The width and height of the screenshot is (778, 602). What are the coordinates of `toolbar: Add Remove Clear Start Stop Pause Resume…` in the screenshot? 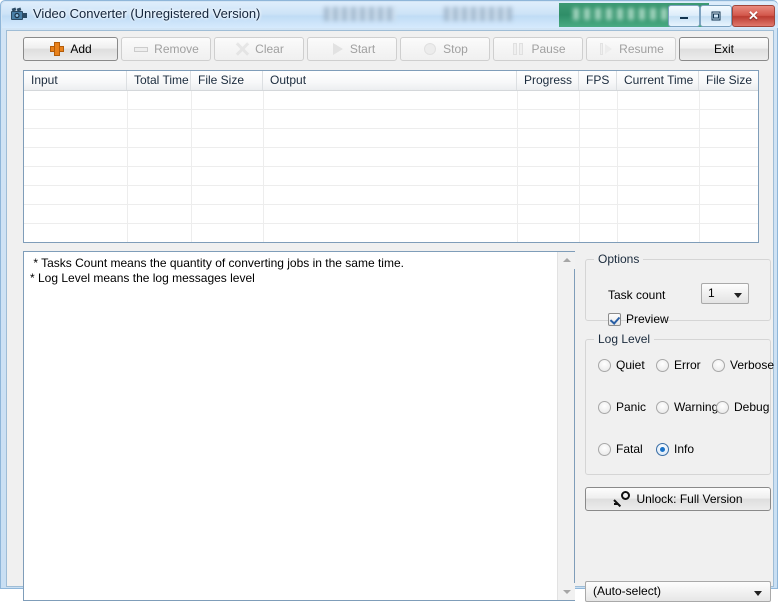 It's located at (390, 48).